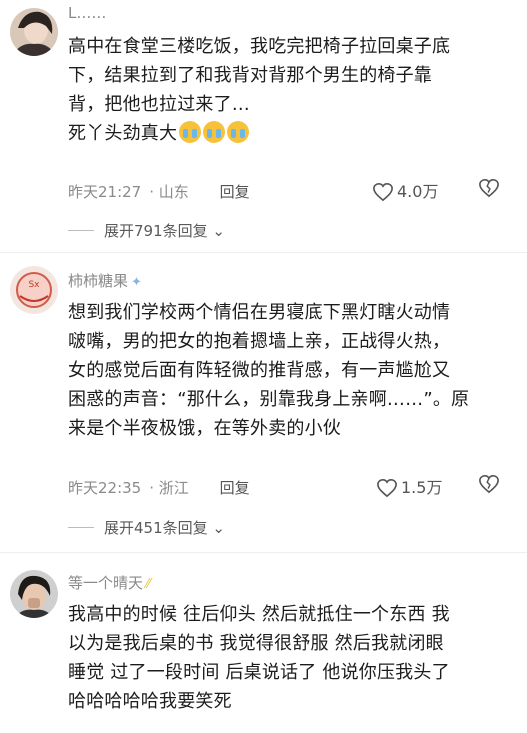 This screenshot has width=527, height=733. I want to click on like-count: 4.0万, so click(418, 191).